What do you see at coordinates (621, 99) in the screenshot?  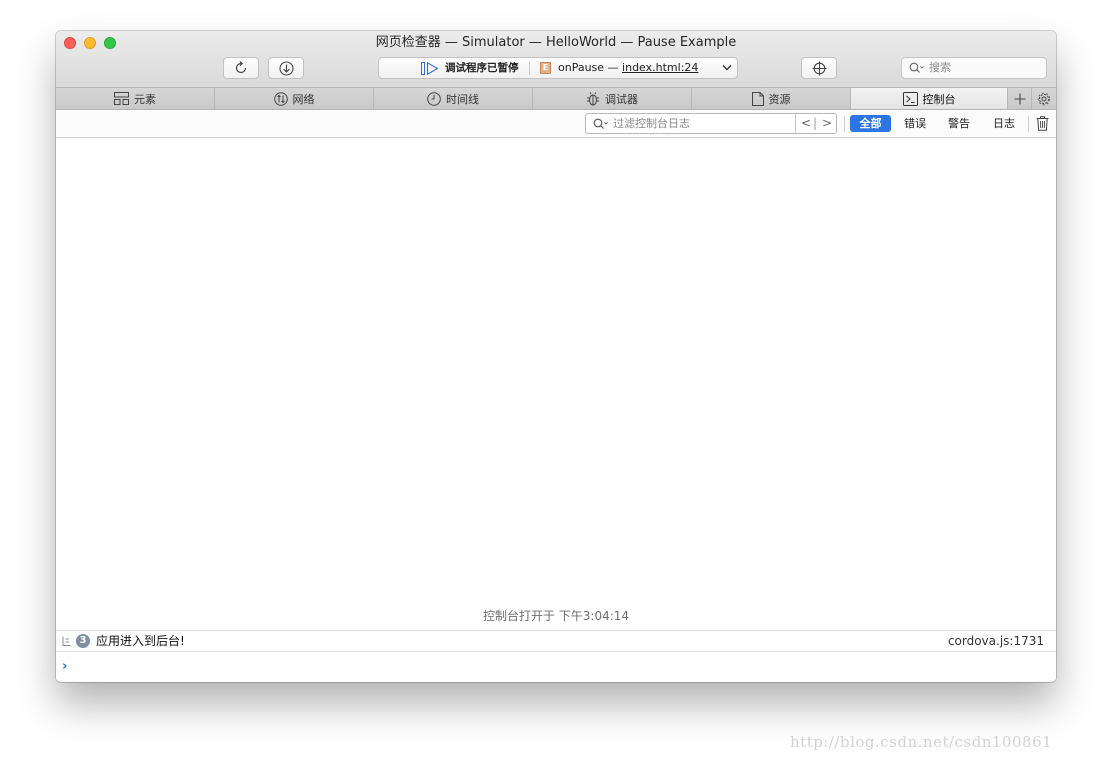 I see `tab-label: 调试器` at bounding box center [621, 99].